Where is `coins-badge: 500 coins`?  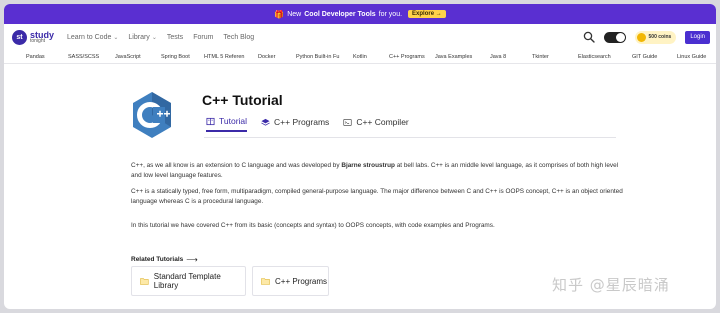
coins-badge: 500 coins is located at coordinates (655, 37).